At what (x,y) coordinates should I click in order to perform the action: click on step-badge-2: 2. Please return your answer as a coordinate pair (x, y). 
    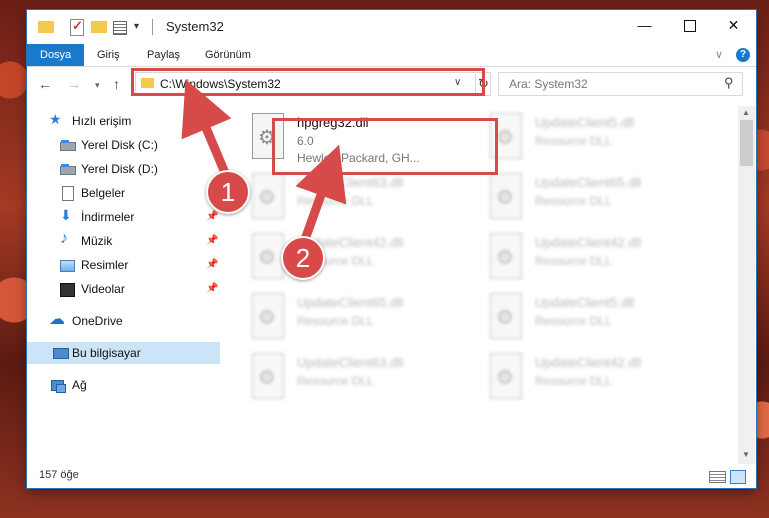
    Looking at the image, I should click on (303, 258).